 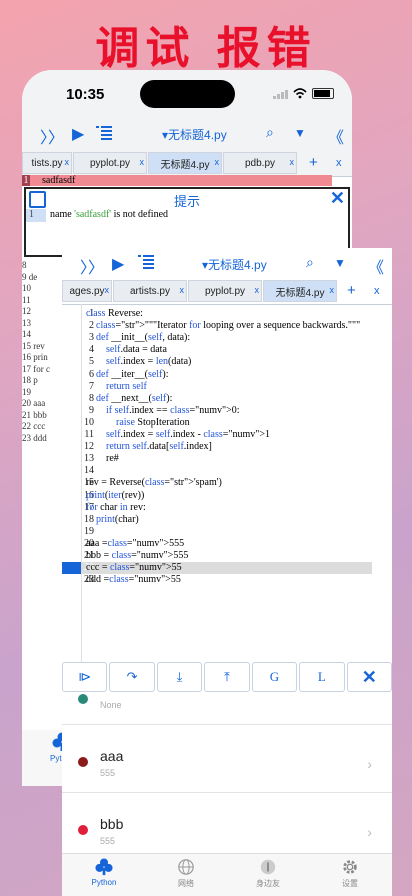 What do you see at coordinates (59, 180) in the screenshot?
I see `error-line-text: sadfasdf` at bounding box center [59, 180].